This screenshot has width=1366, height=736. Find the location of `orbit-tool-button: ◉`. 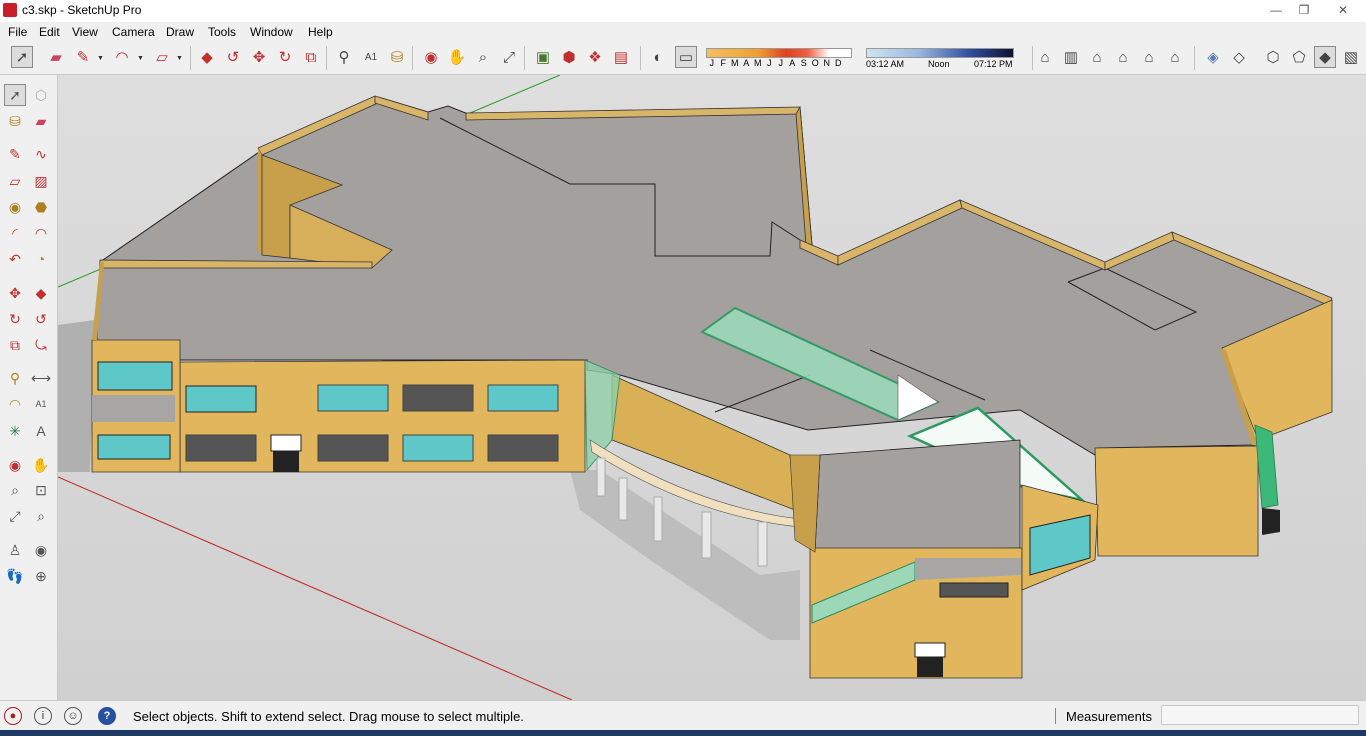

orbit-tool-button: ◉ is located at coordinates (431, 57).